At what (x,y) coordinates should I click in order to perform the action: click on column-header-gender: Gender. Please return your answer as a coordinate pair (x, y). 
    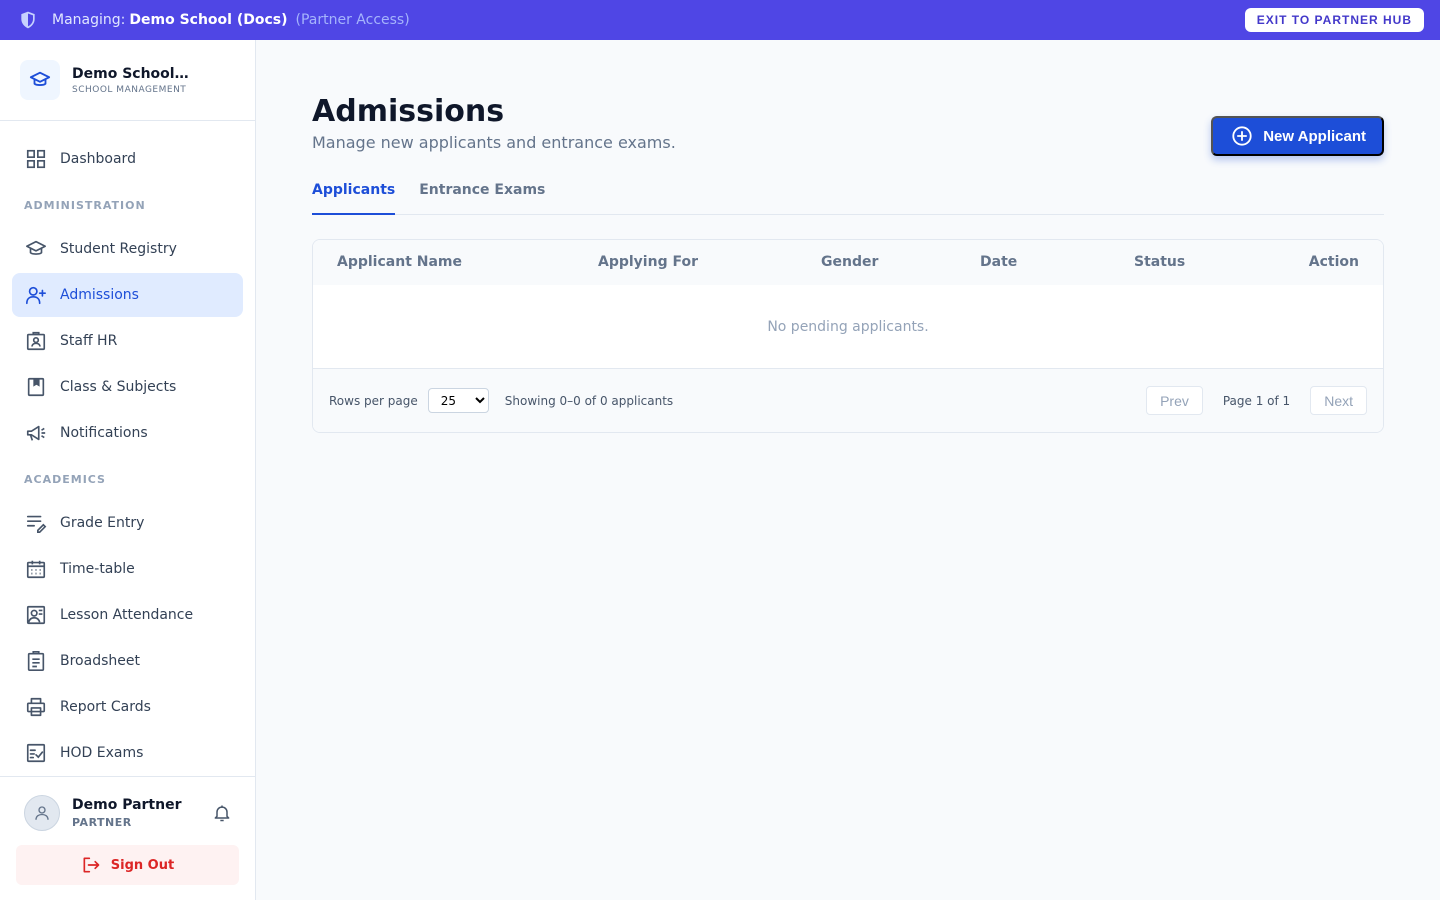
    Looking at the image, I should click on (849, 262).